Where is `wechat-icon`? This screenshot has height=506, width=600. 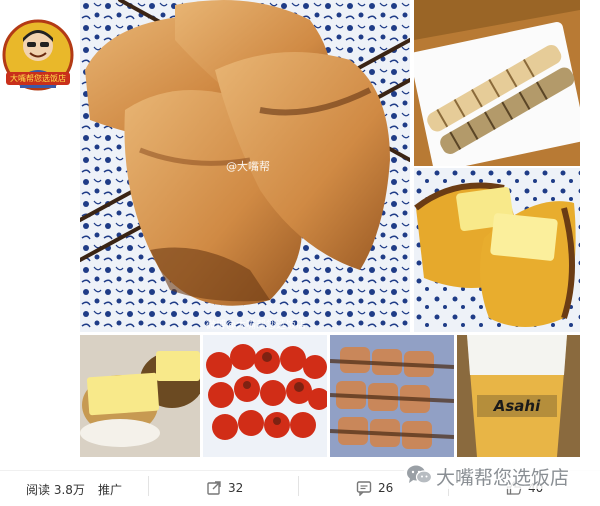
wechat-icon is located at coordinates (419, 475).